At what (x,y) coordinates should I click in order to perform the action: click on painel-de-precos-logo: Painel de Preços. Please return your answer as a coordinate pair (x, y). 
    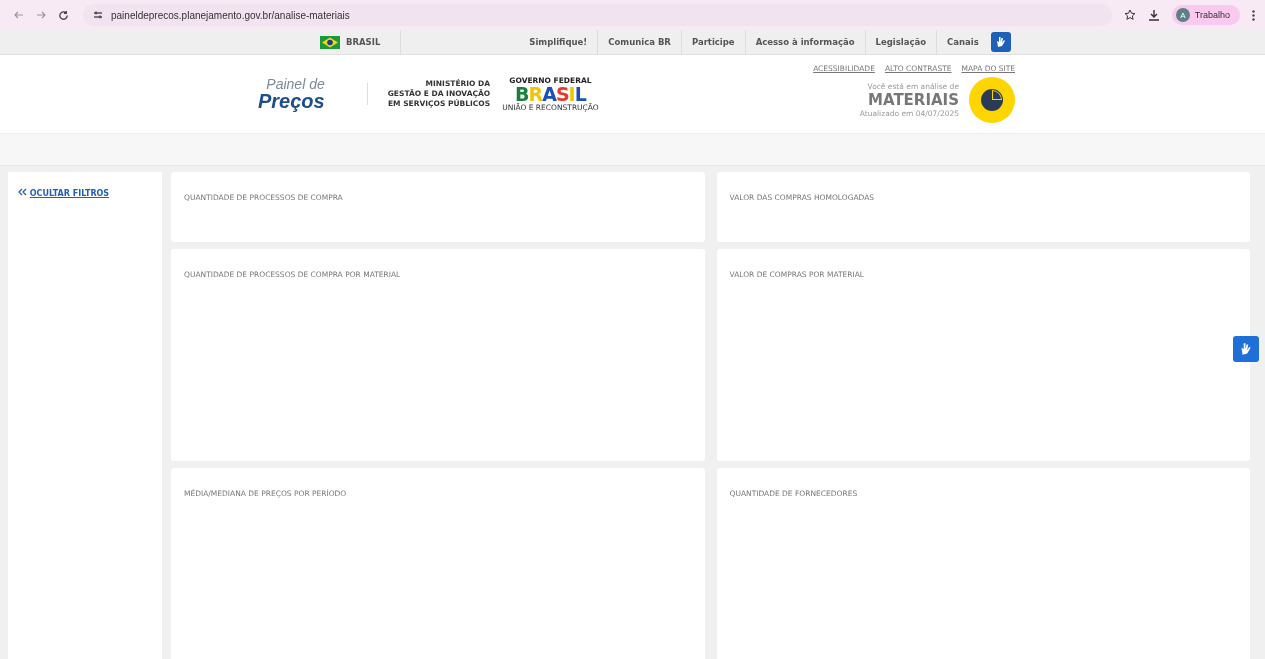
    Looking at the image, I should click on (291, 94).